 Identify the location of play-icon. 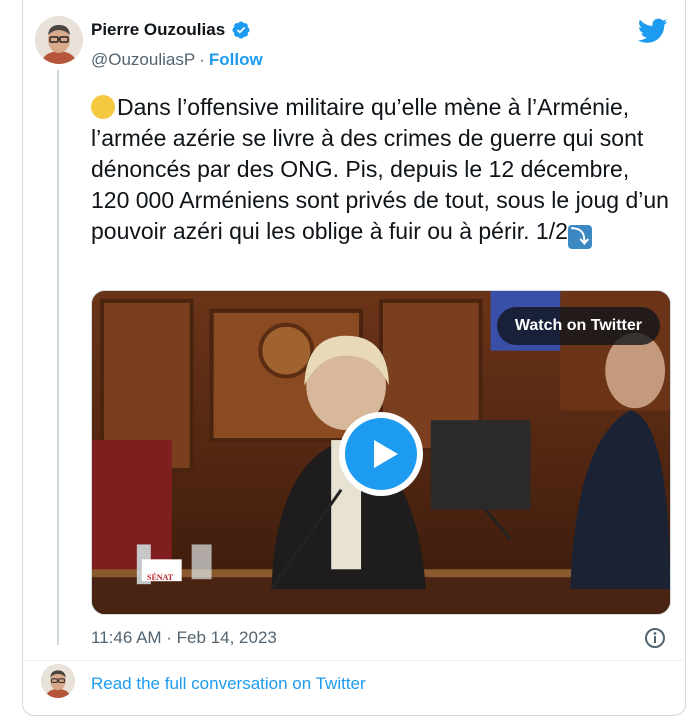
(381, 454).